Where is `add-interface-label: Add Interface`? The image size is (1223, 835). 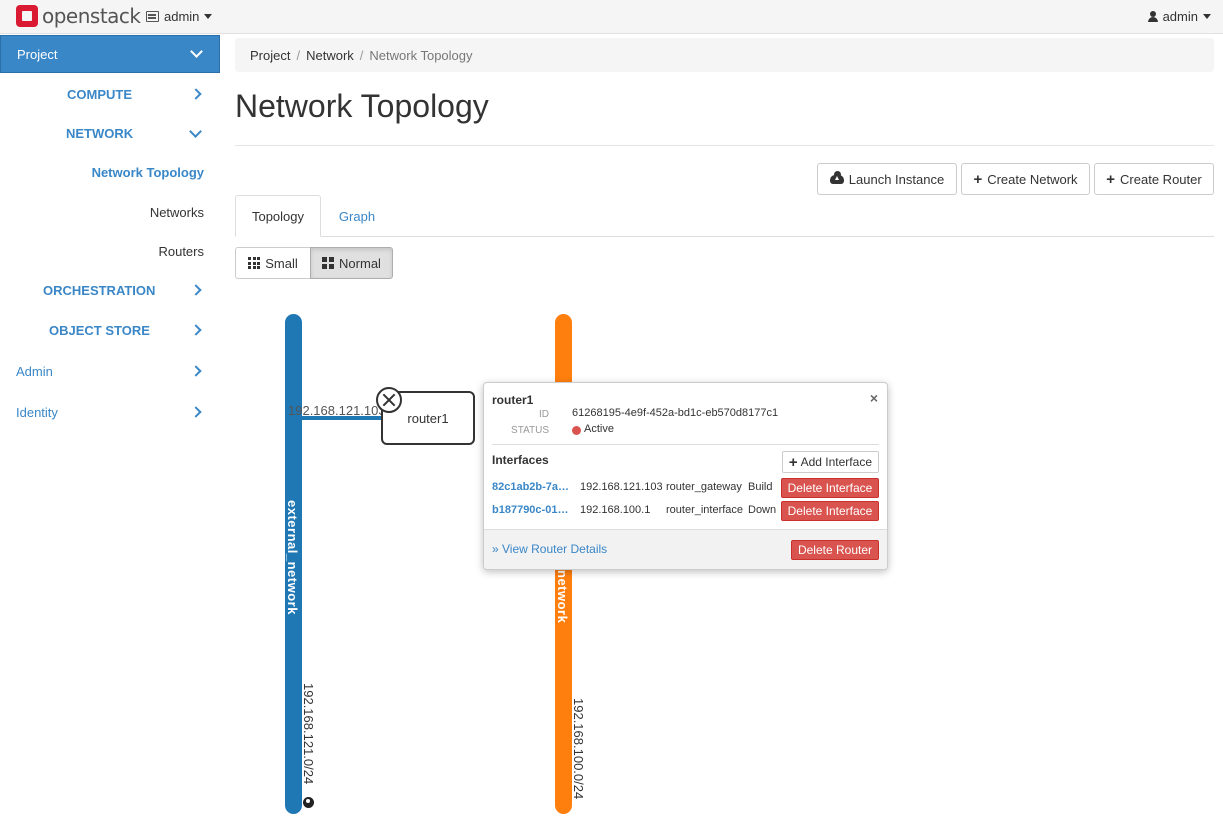 add-interface-label: Add Interface is located at coordinates (836, 462).